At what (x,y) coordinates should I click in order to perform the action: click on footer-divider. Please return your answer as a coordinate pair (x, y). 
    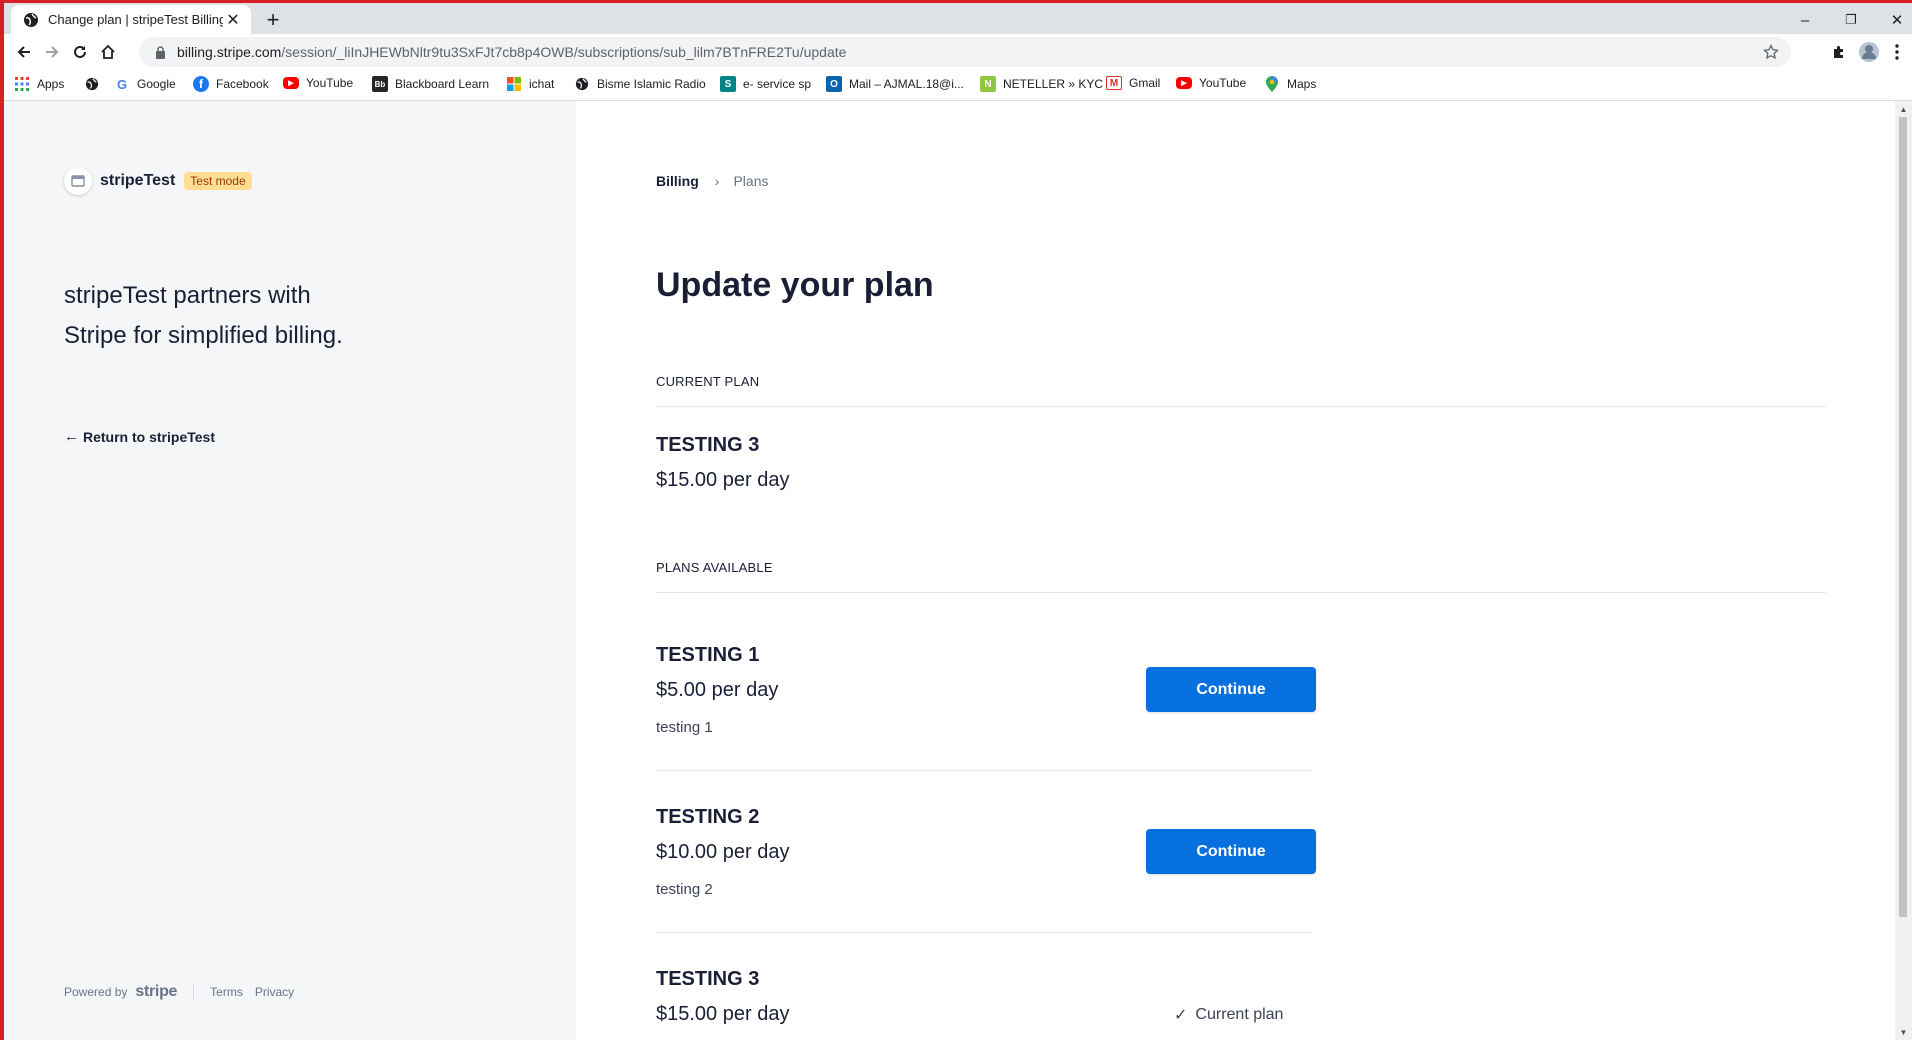
    Looking at the image, I should click on (194, 992).